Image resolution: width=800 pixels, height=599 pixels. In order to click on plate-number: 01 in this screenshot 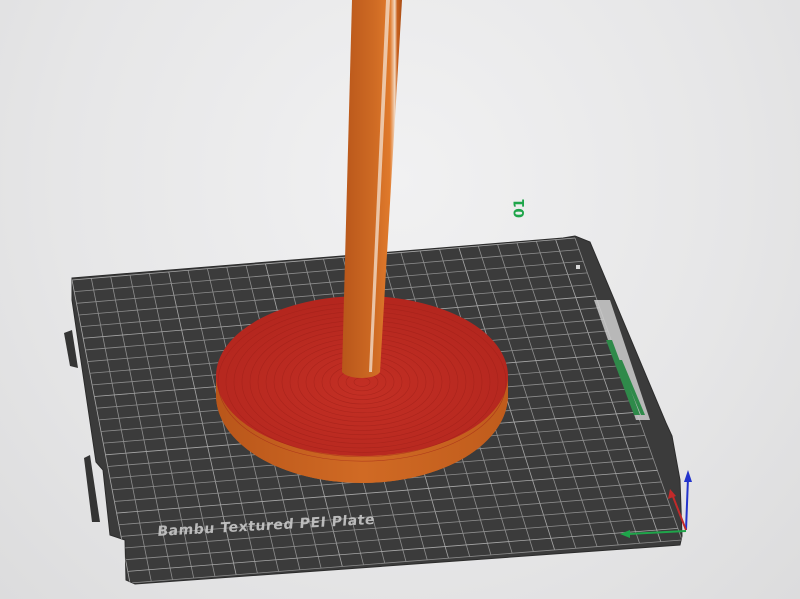, I will do `click(520, 208)`.